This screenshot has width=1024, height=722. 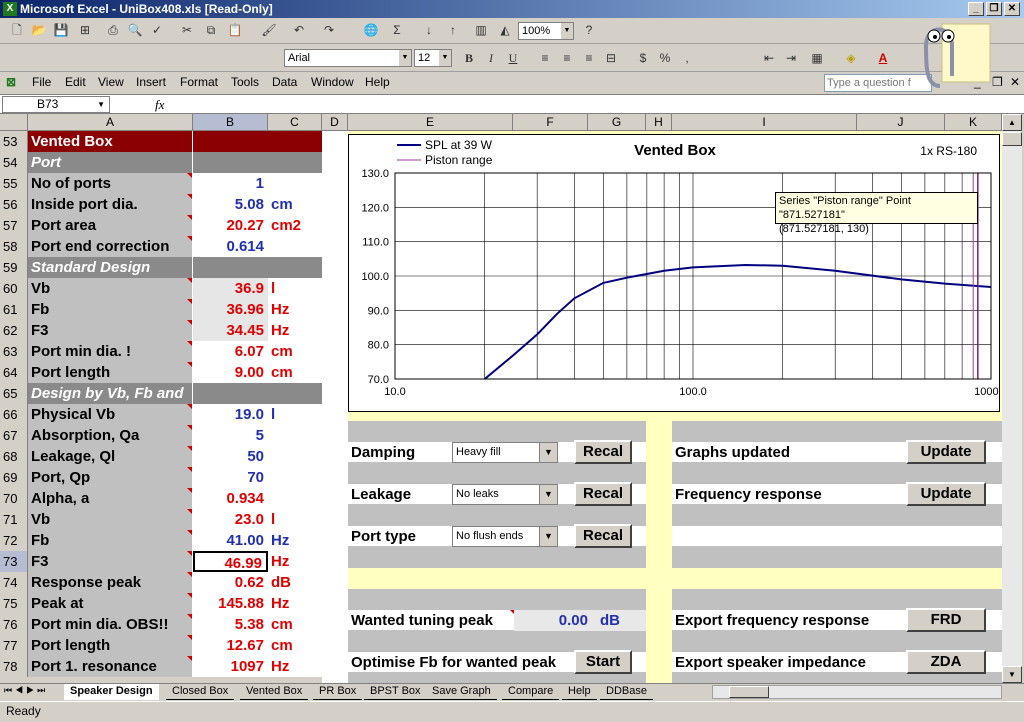 I want to click on cell-label: Port min dia. OBS!!, so click(x=110, y=624).